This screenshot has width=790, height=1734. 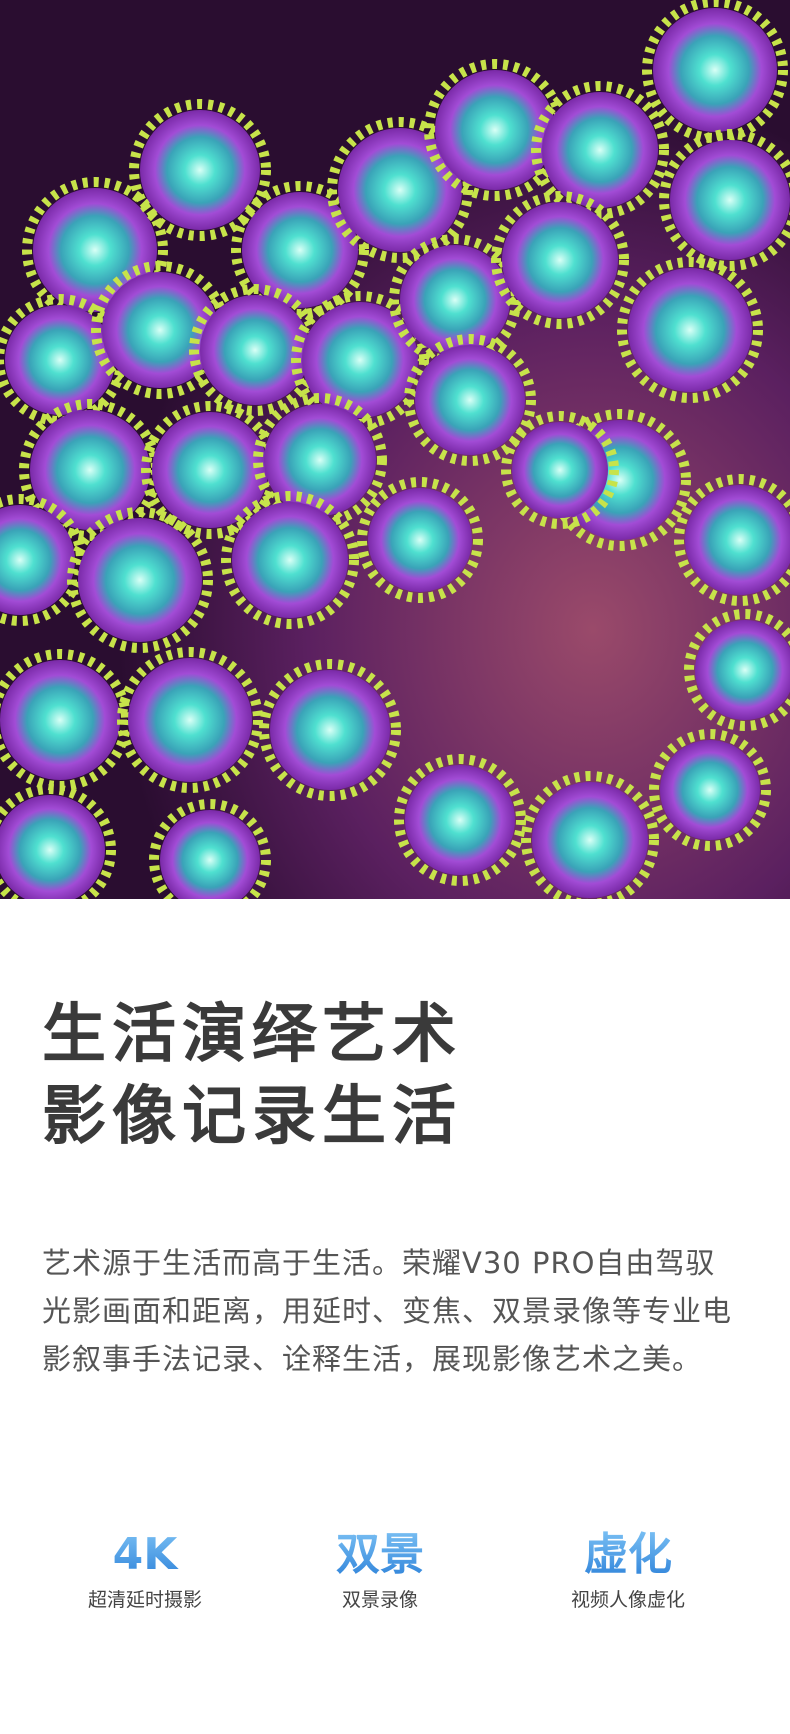 What do you see at coordinates (145, 1555) in the screenshot?
I see `feature-4k-title: 4K` at bounding box center [145, 1555].